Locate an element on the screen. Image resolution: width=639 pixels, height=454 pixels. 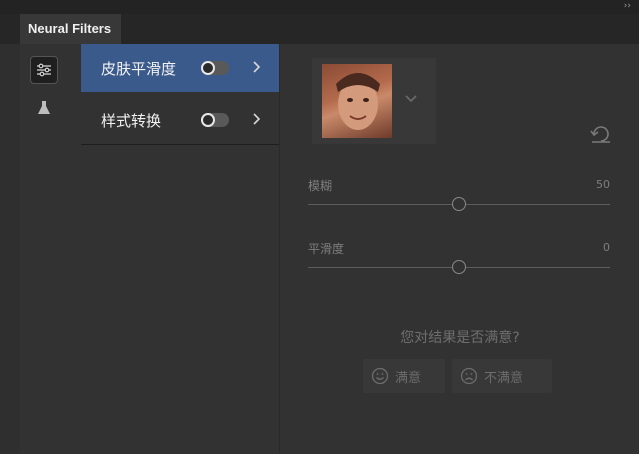
sliders-tool-button is located at coordinates (44, 70).